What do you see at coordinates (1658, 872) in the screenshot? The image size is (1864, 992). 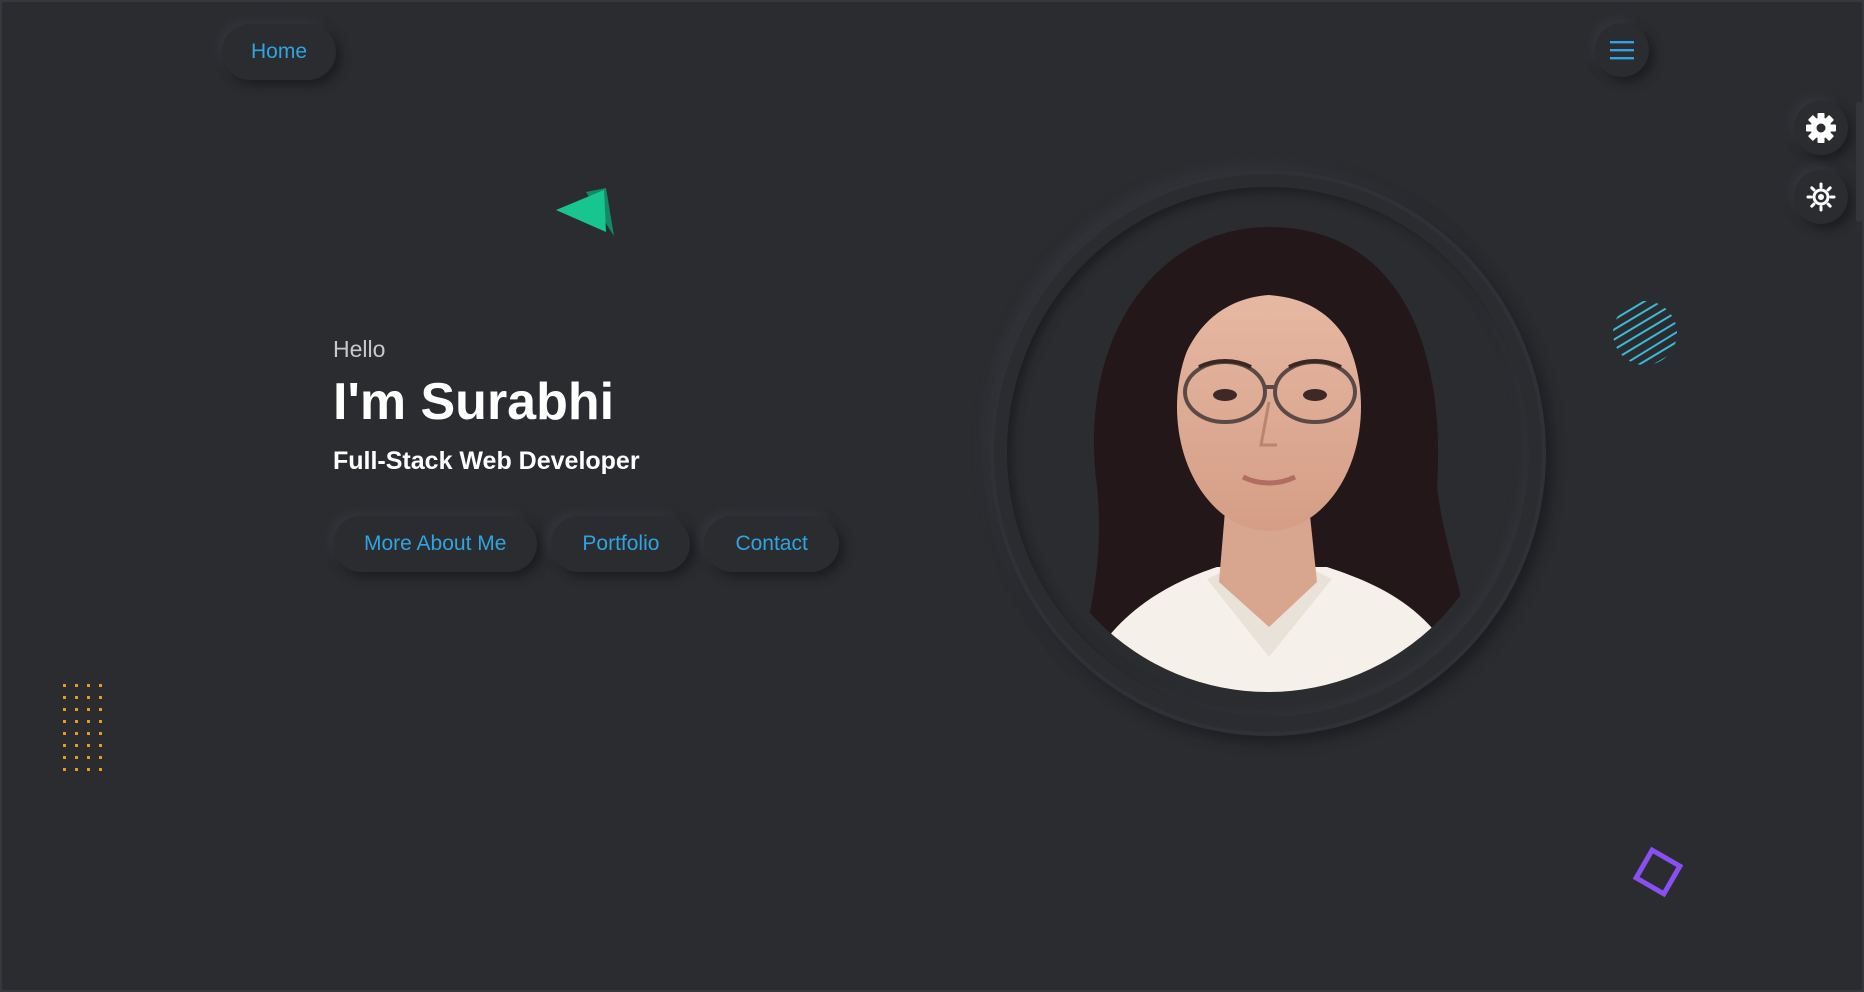 I see `square-outline-decoration` at bounding box center [1658, 872].